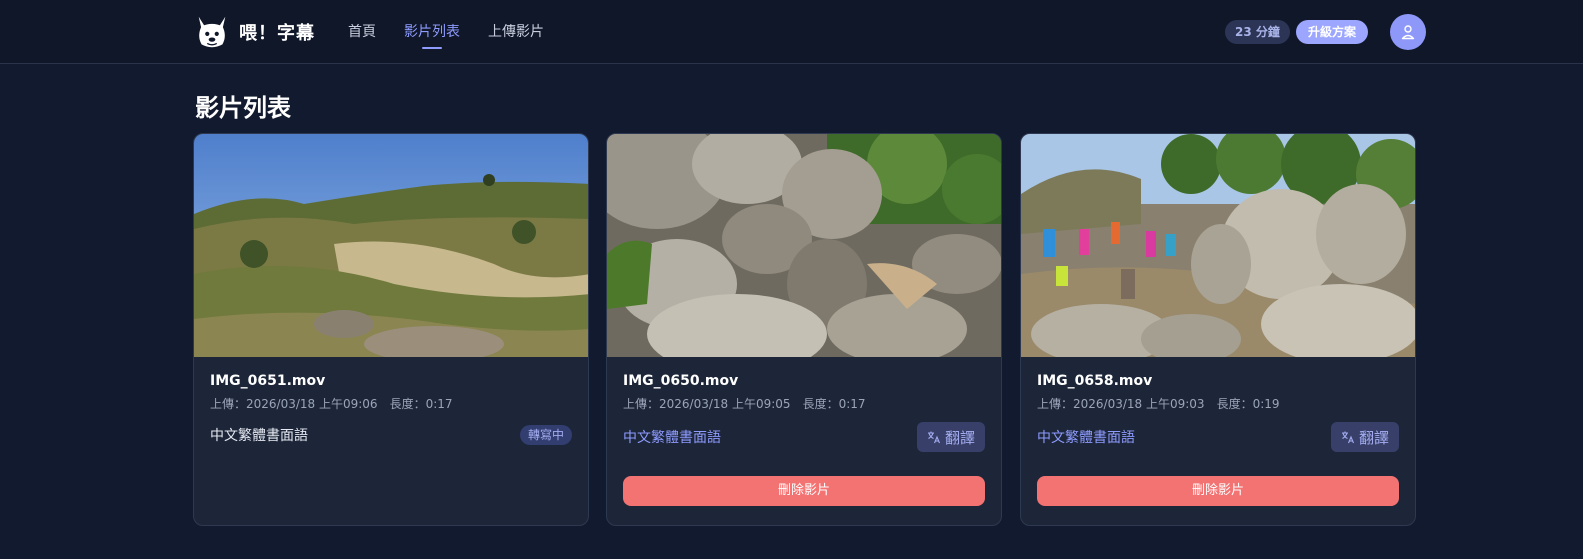 This screenshot has width=1583, height=559. What do you see at coordinates (1095, 381) in the screenshot?
I see `video-file-name: IMG_0658.mov` at bounding box center [1095, 381].